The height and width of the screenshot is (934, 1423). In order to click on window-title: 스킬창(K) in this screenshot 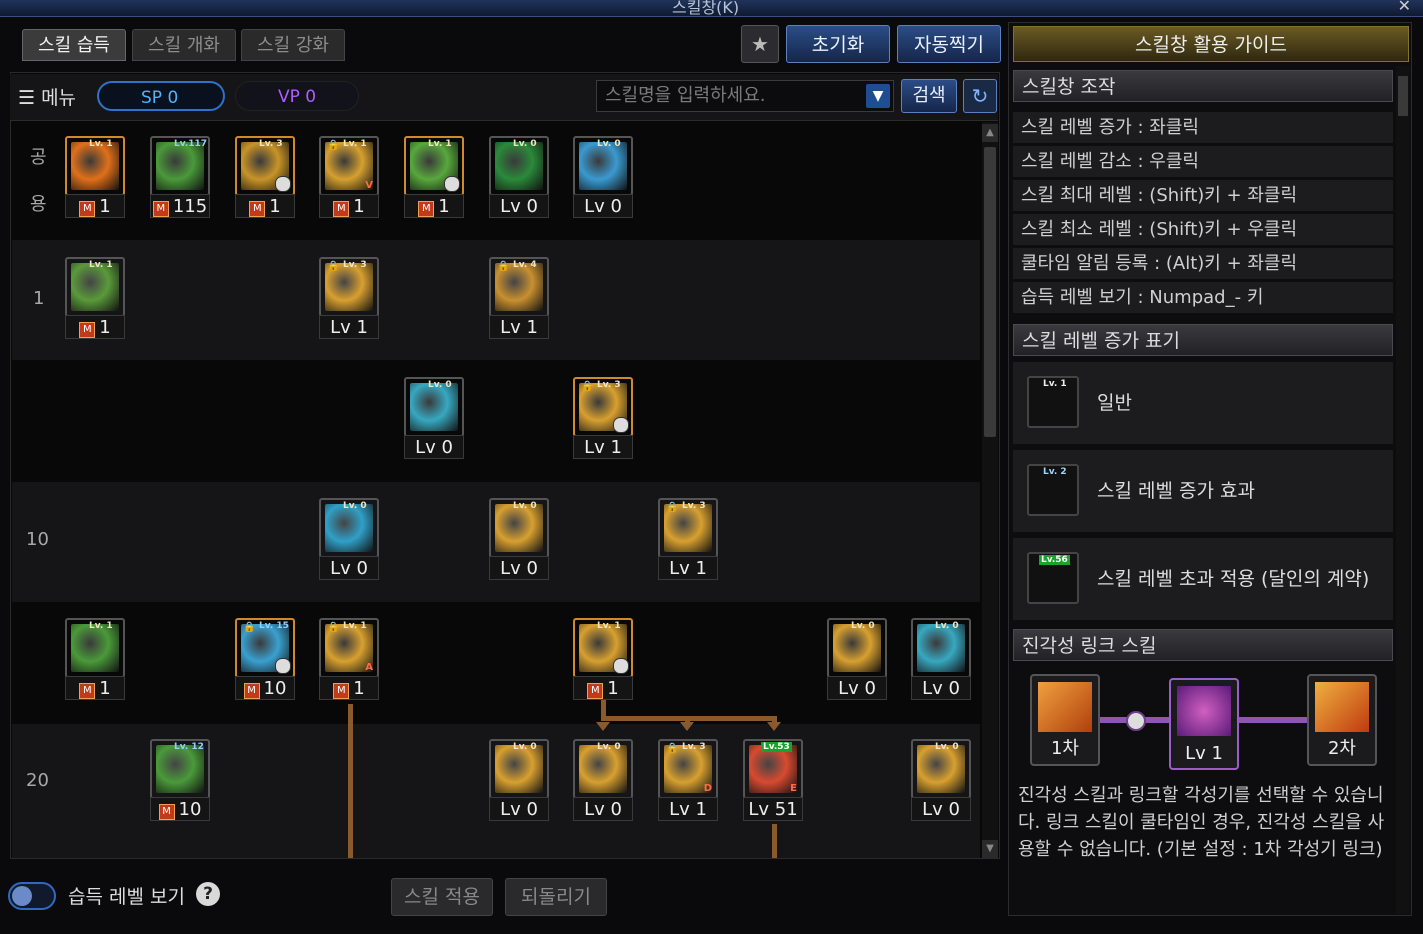, I will do `click(706, 8)`.